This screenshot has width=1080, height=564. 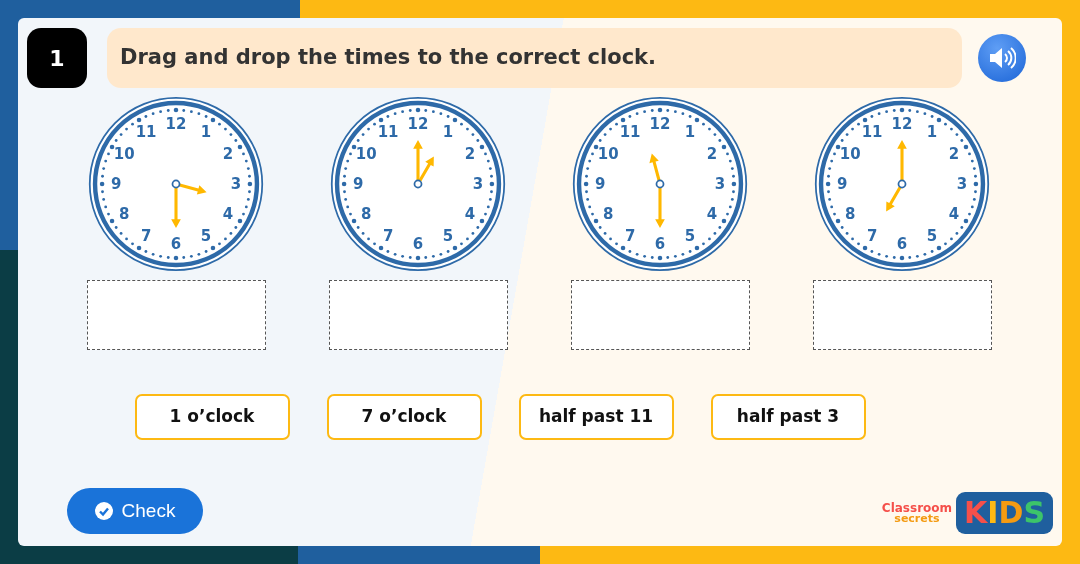 What do you see at coordinates (1004, 513) in the screenshot?
I see `kids-logo: KIDS` at bounding box center [1004, 513].